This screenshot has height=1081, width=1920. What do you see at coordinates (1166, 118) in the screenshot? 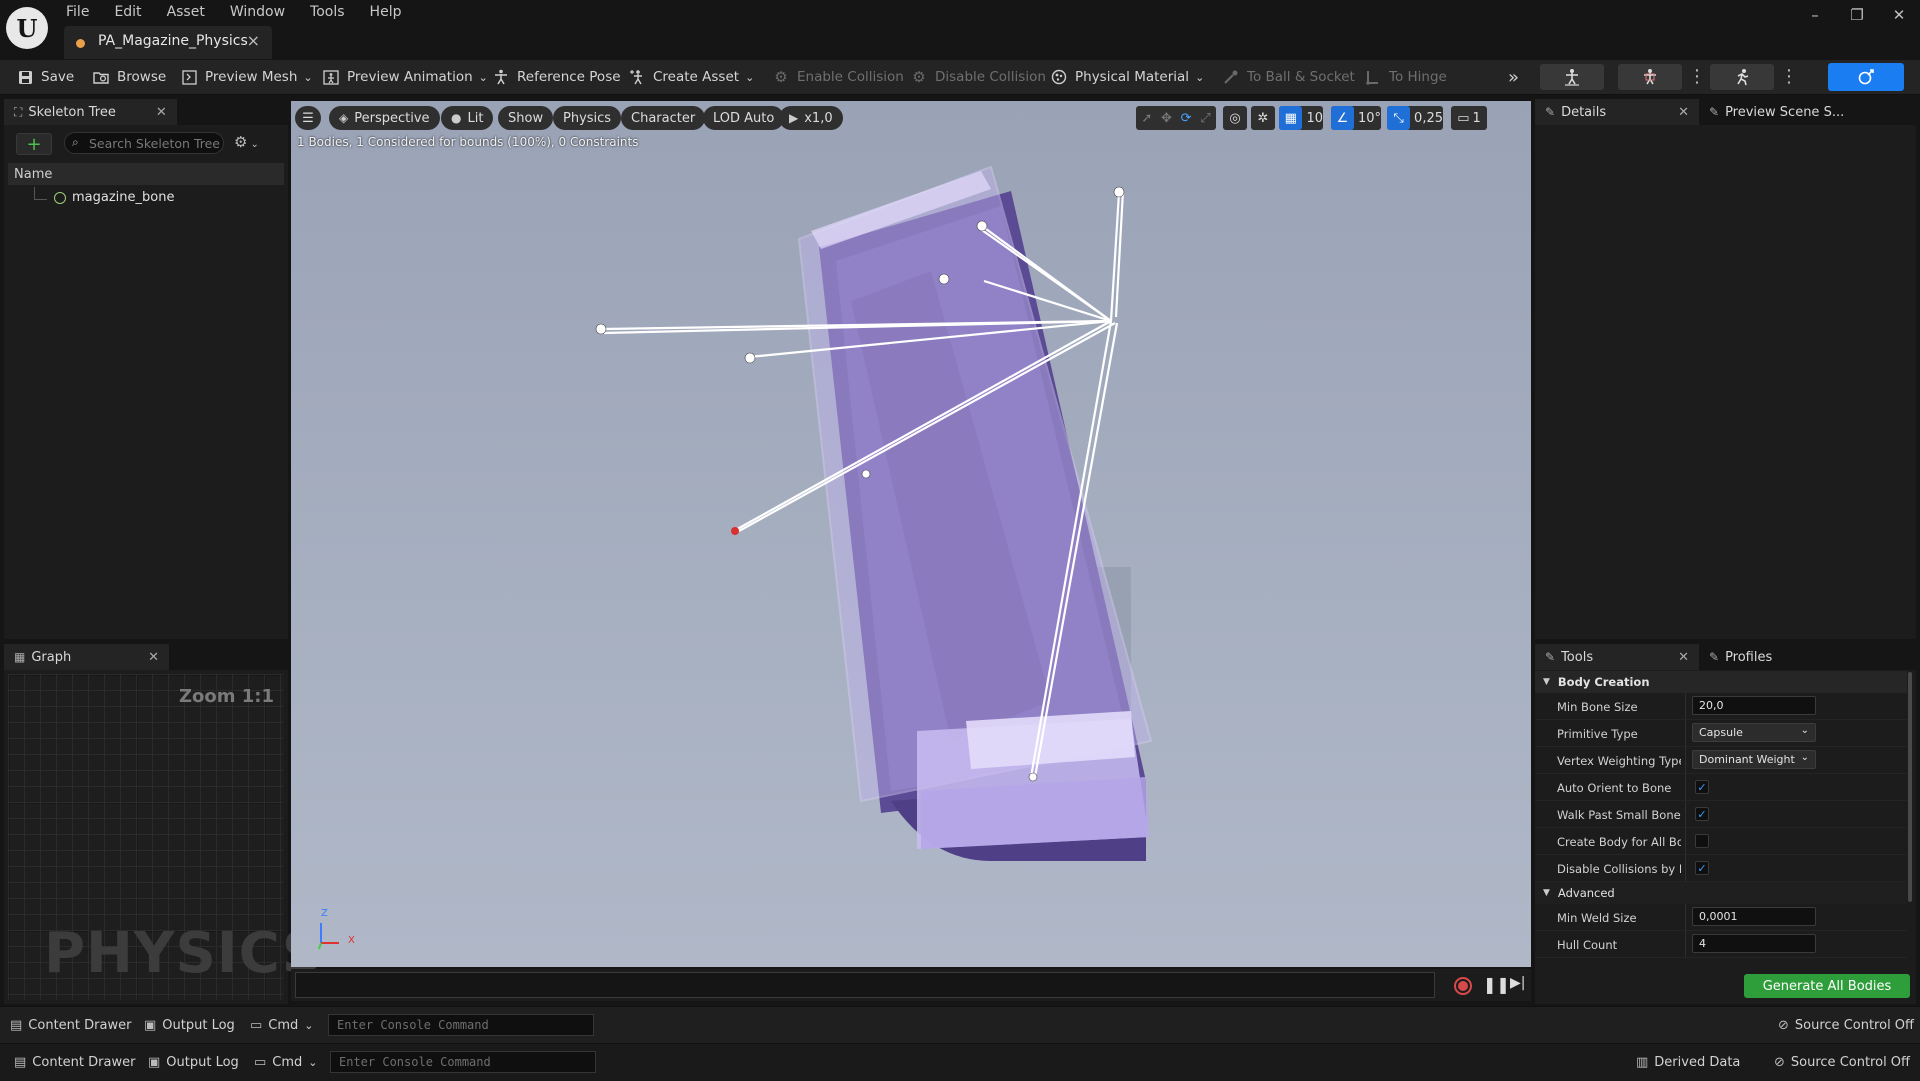
I see `translate-icon: ✥` at bounding box center [1166, 118].